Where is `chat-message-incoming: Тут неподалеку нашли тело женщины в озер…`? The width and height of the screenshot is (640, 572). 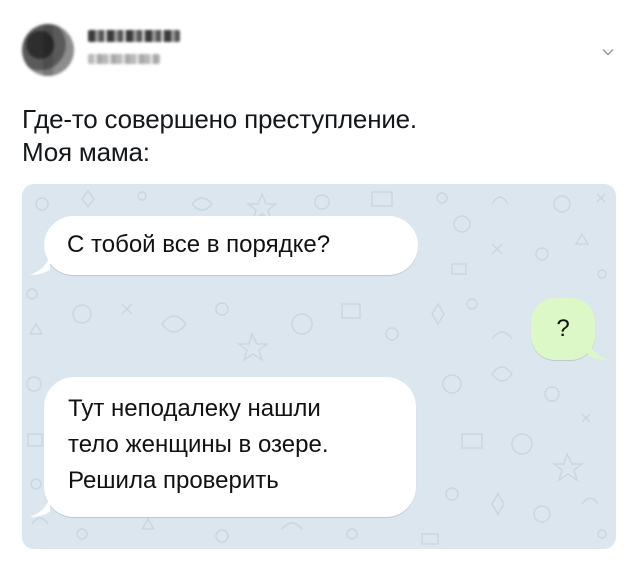
chat-message-incoming: Тут неподалеку нашли тело женщины в озер… is located at coordinates (230, 447).